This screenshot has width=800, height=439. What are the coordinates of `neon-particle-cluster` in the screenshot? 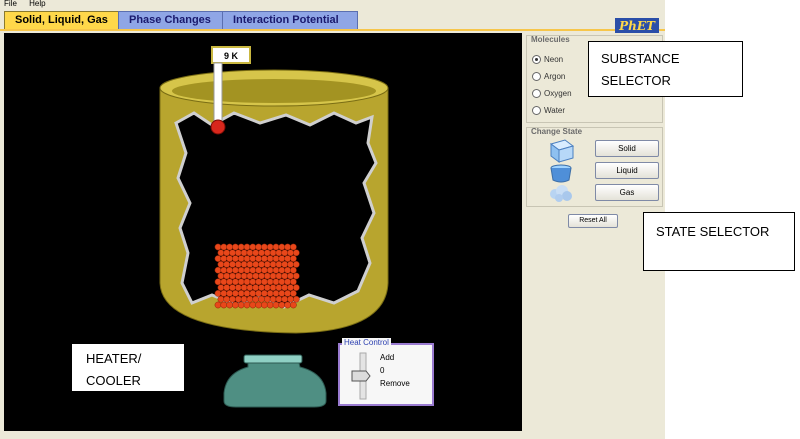 It's located at (257, 276).